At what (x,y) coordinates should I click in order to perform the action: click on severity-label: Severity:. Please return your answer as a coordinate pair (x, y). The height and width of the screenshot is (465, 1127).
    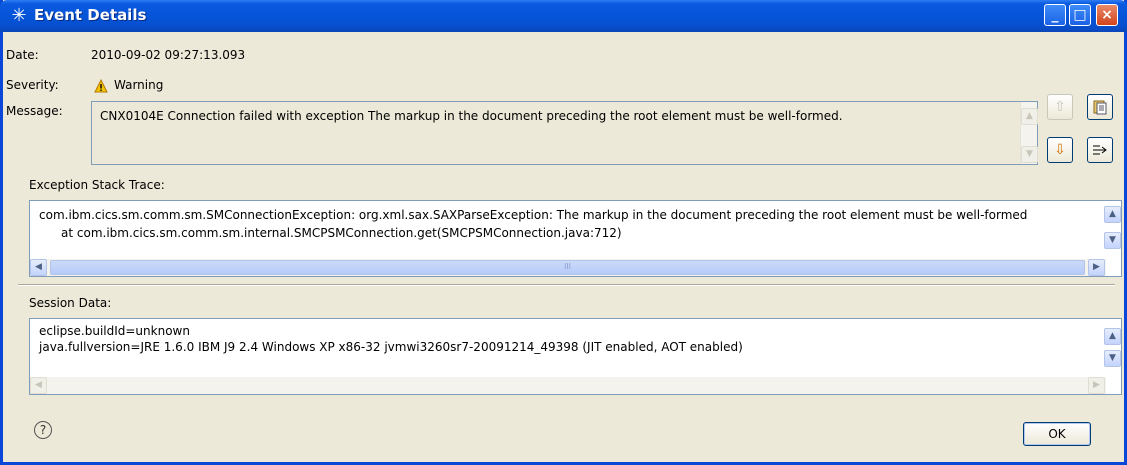
    Looking at the image, I should click on (32, 85).